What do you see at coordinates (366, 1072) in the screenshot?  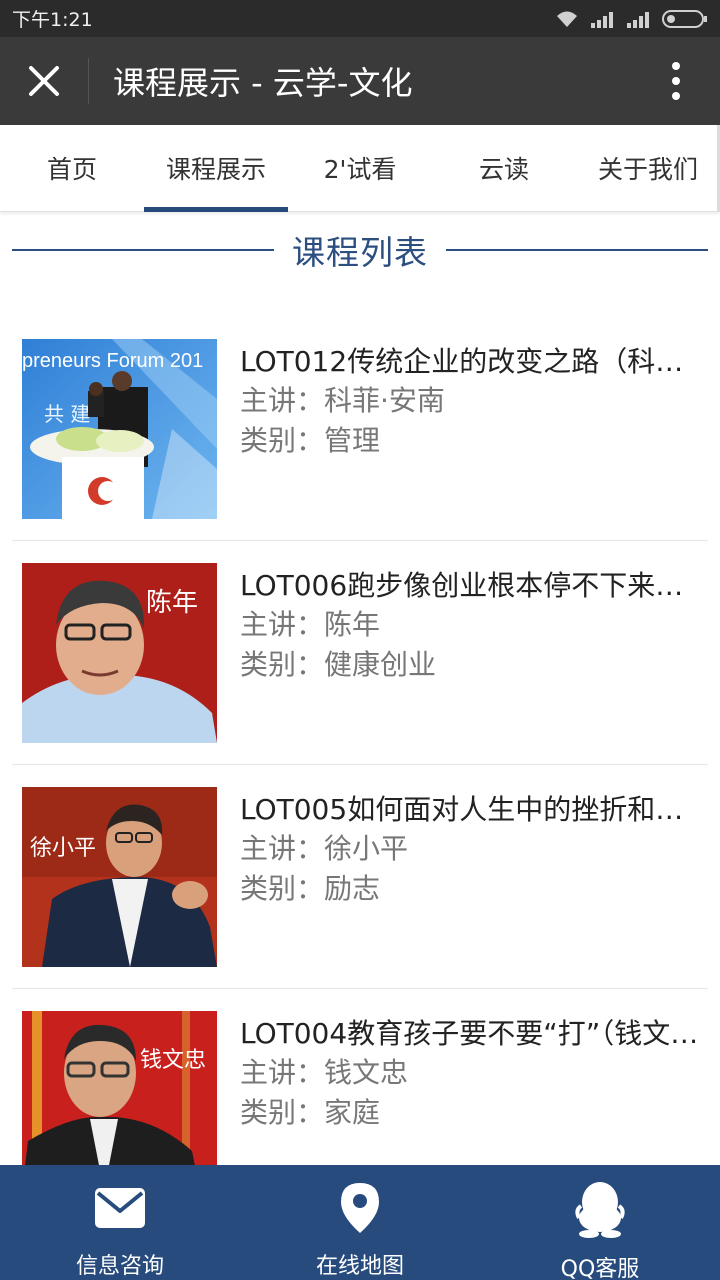 I see `speaker-name: 钱文忠` at bounding box center [366, 1072].